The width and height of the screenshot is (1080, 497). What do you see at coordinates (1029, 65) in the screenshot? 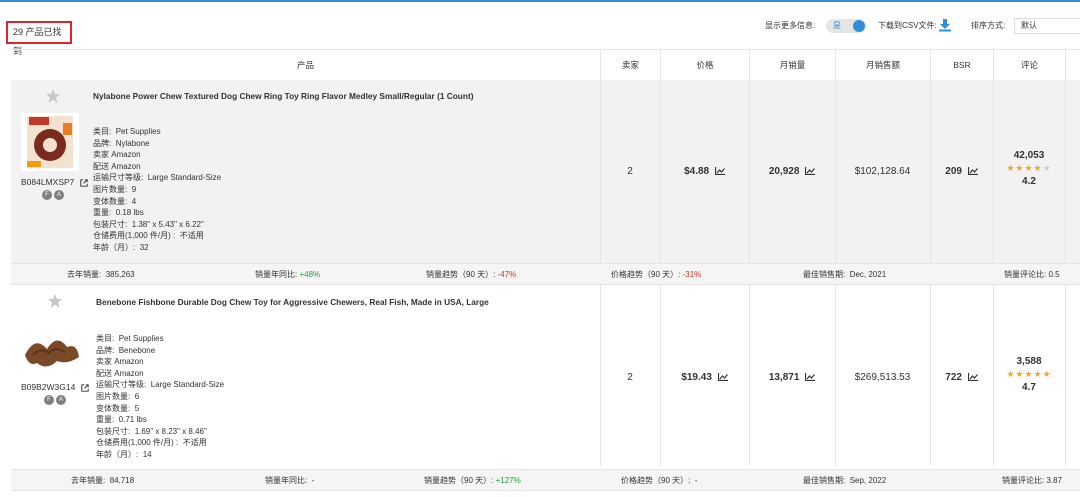
I see `col-header-reviews: 评论` at bounding box center [1029, 65].